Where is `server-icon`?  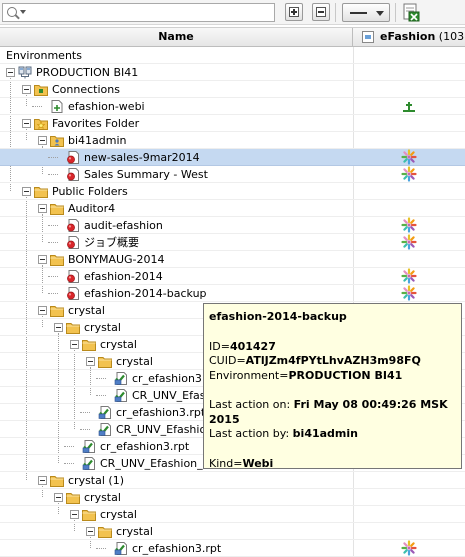 server-icon is located at coordinates (25, 72).